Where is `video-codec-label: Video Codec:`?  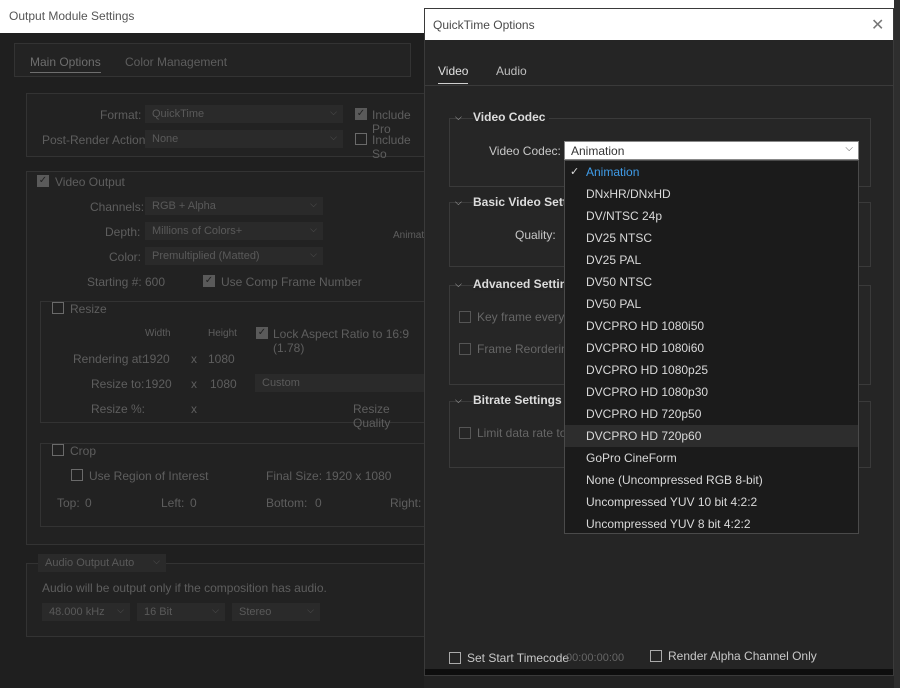 video-codec-label: Video Codec: is located at coordinates (525, 151).